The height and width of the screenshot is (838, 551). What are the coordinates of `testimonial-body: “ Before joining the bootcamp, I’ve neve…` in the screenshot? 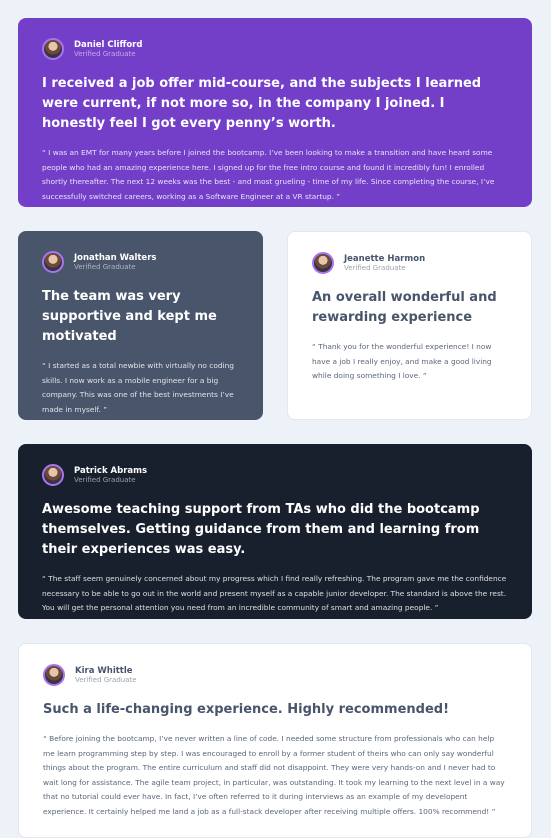 It's located at (274, 775).